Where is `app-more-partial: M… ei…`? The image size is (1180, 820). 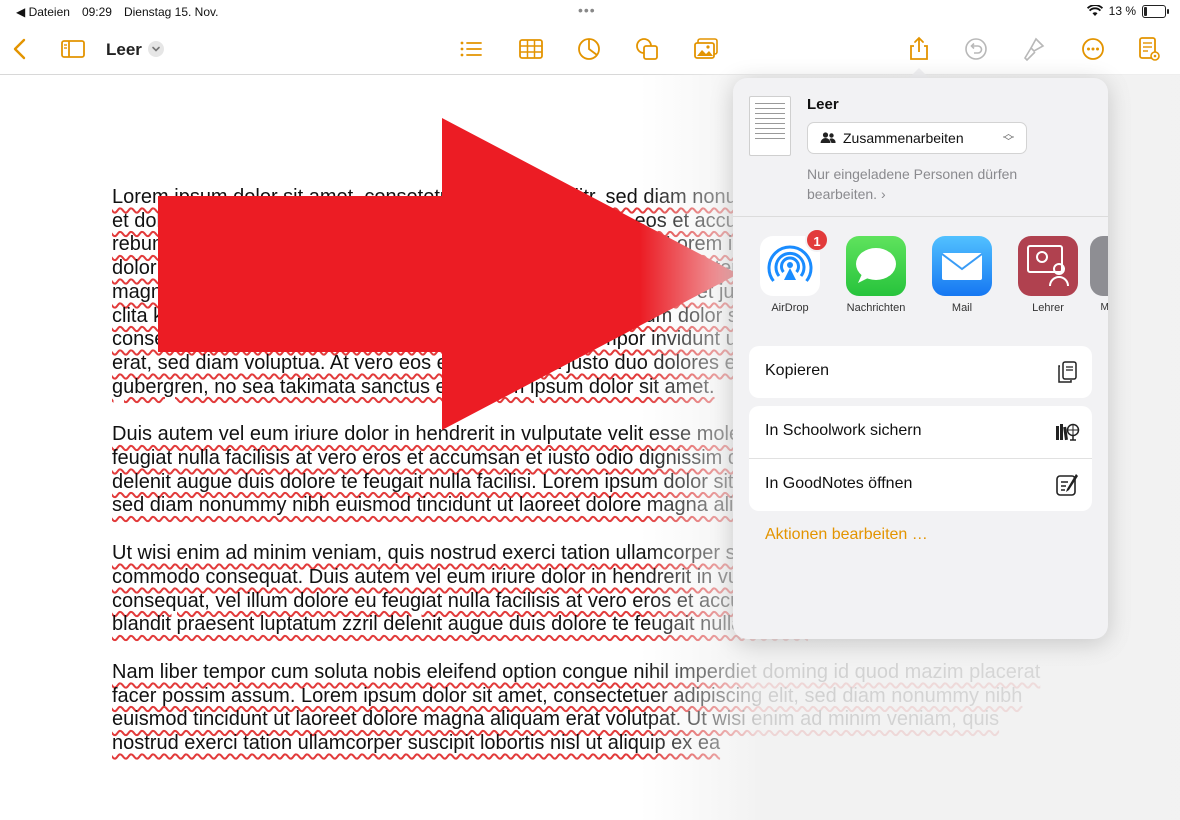 app-more-partial: M… ei… is located at coordinates (1092, 274).